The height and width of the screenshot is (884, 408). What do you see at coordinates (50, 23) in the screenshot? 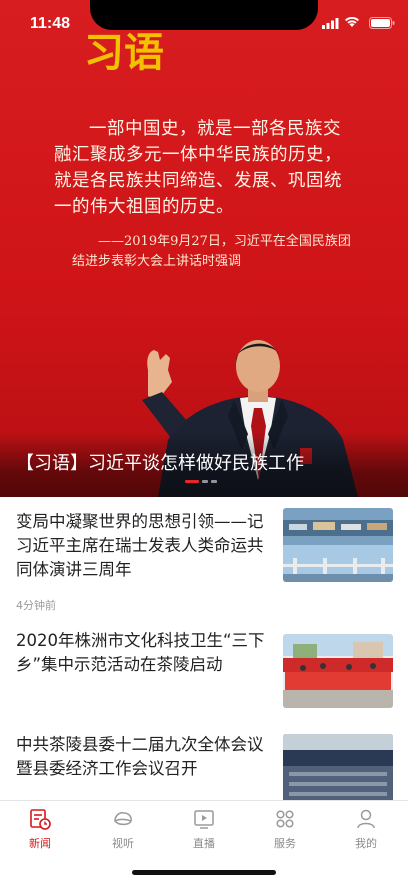
I see `status-time: 11:48` at bounding box center [50, 23].